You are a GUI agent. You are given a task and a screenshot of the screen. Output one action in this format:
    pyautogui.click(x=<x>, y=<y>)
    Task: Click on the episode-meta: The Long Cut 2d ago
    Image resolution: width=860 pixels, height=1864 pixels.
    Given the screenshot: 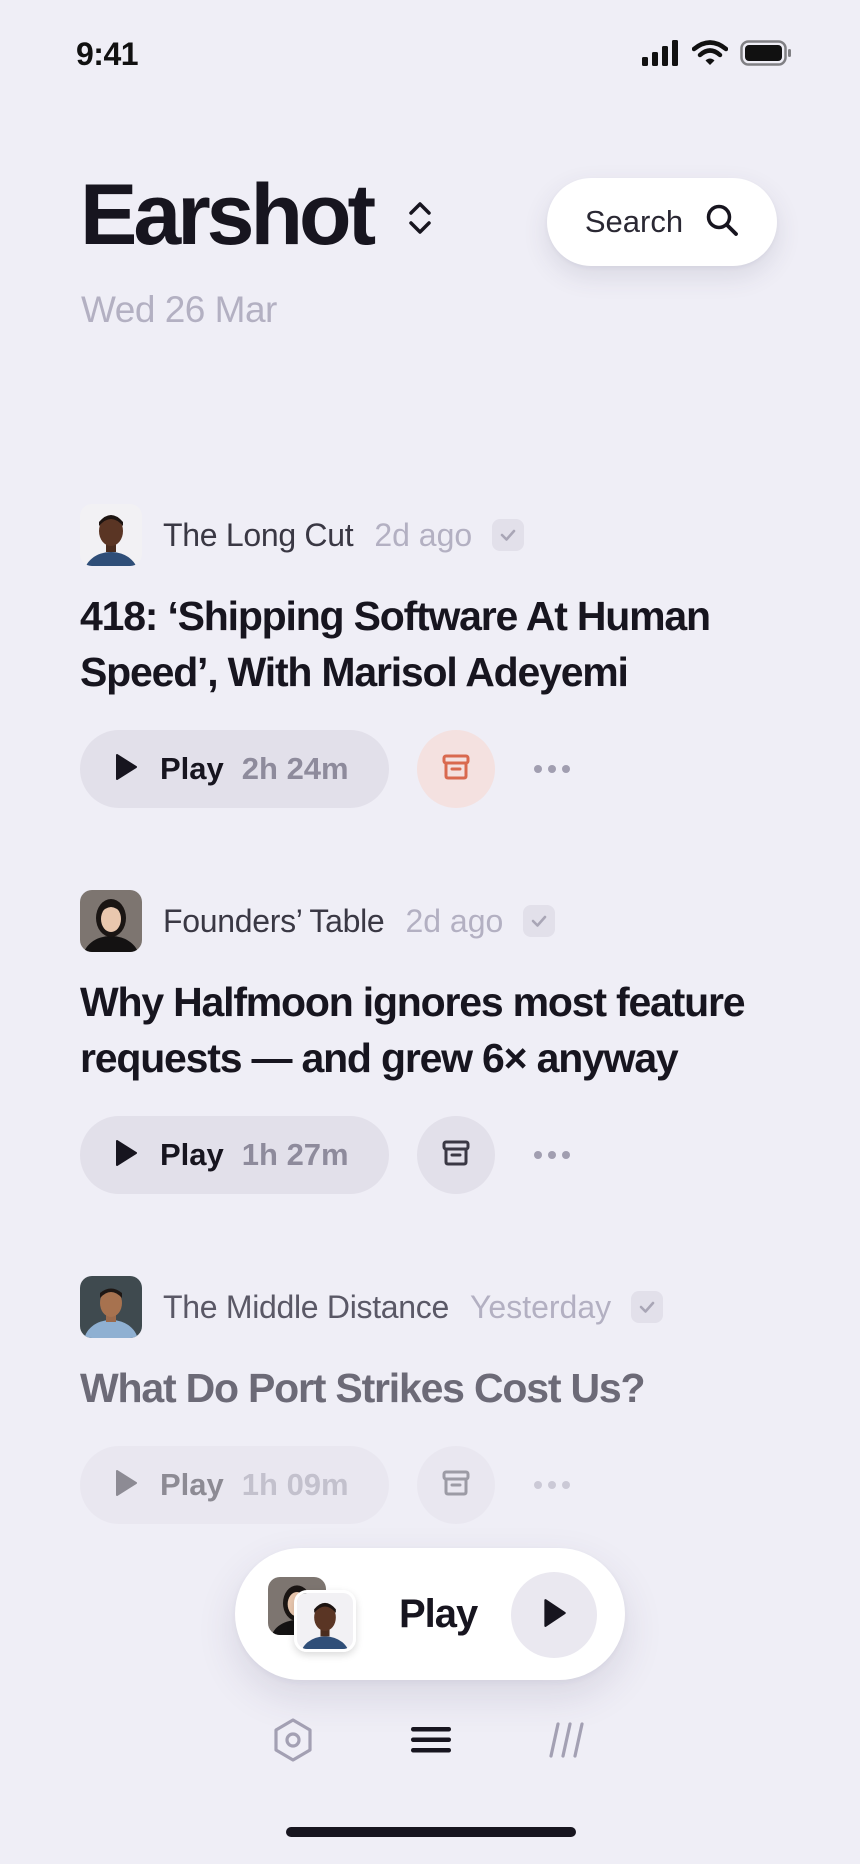 What is the action you would take?
    pyautogui.click(x=430, y=535)
    